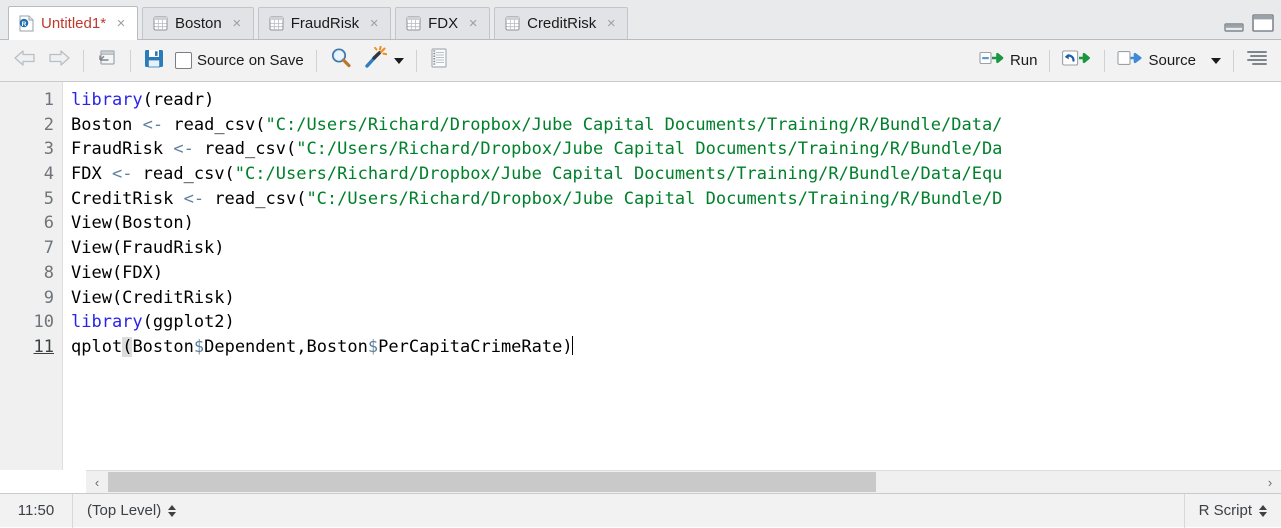  What do you see at coordinates (172, 510) in the screenshot?
I see `up-down-chevrons-icon` at bounding box center [172, 510].